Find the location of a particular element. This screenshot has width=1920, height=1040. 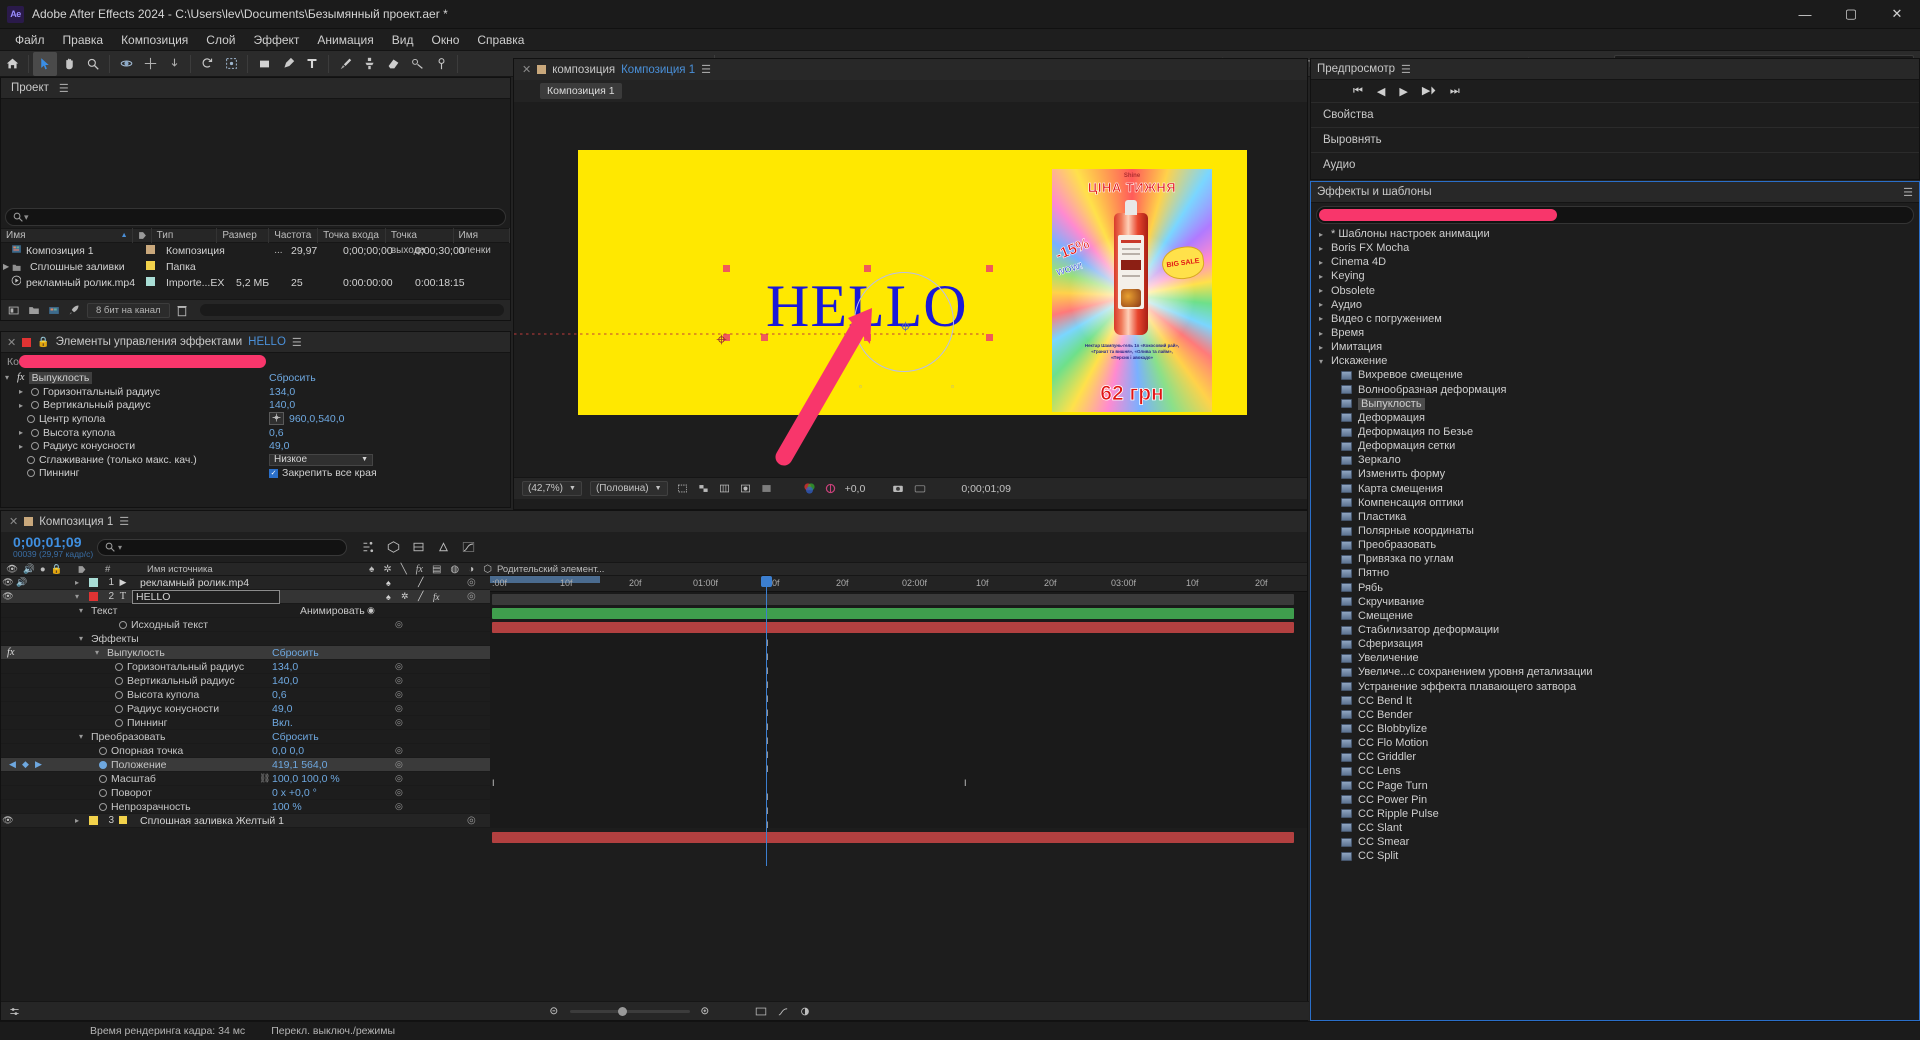

menu-composition: Композиция is located at coordinates (154, 40).